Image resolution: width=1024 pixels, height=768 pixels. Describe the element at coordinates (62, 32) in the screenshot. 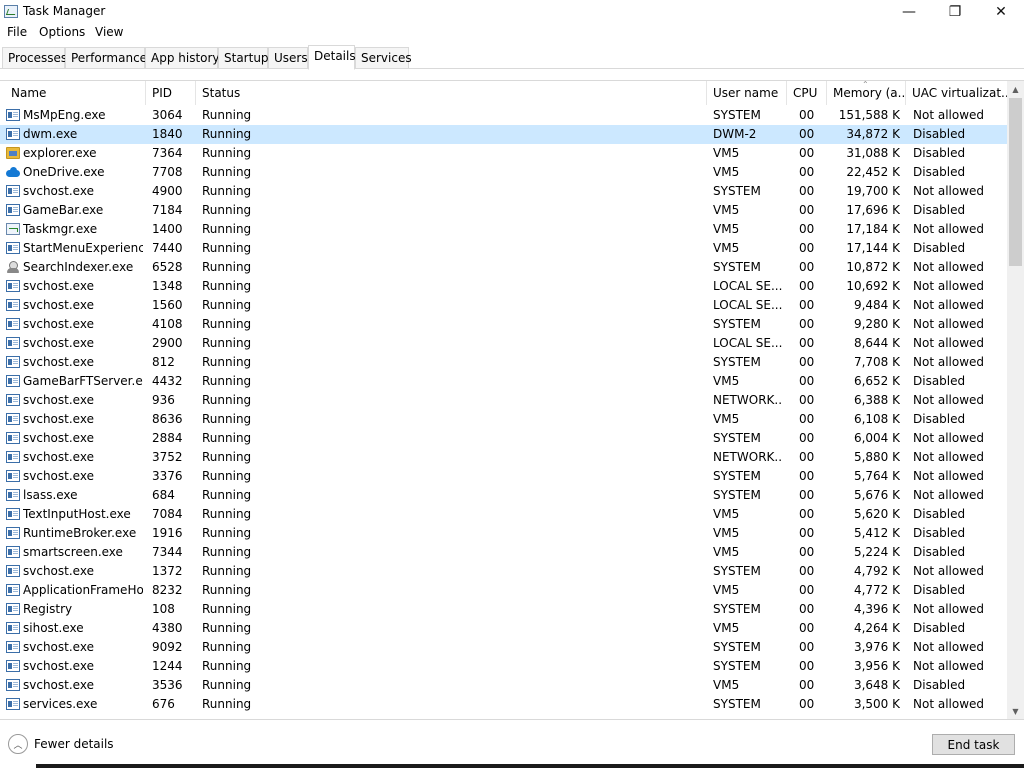

I see `menu-options: Options` at that location.